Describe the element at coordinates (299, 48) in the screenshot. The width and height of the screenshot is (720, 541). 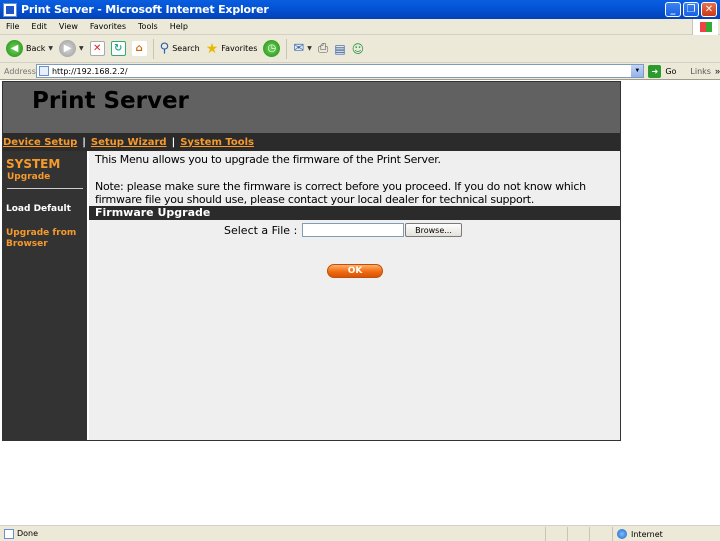
I see `mail-icon: ✉` at that location.